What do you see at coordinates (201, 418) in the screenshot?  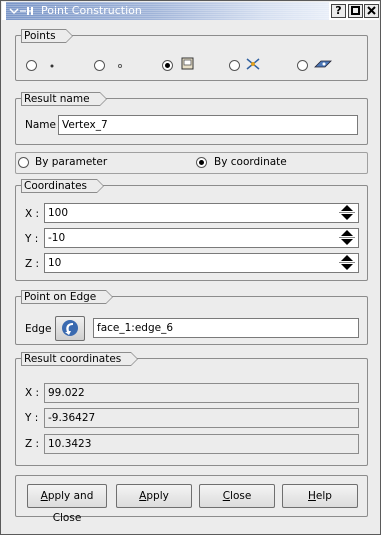 I see `result-y-value: -9.36427` at bounding box center [201, 418].